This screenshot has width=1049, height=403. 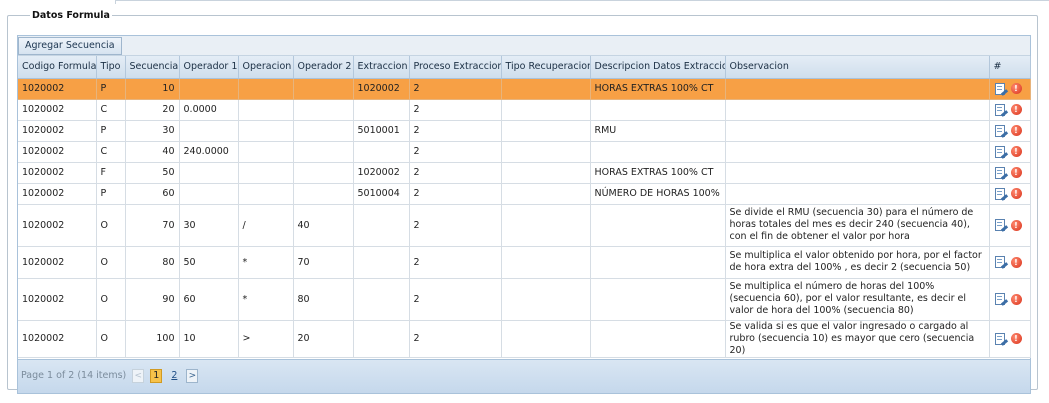 What do you see at coordinates (524, 376) in the screenshot?
I see `pager: Page 1 of 2 (14 items) < 1 2 >` at bounding box center [524, 376].